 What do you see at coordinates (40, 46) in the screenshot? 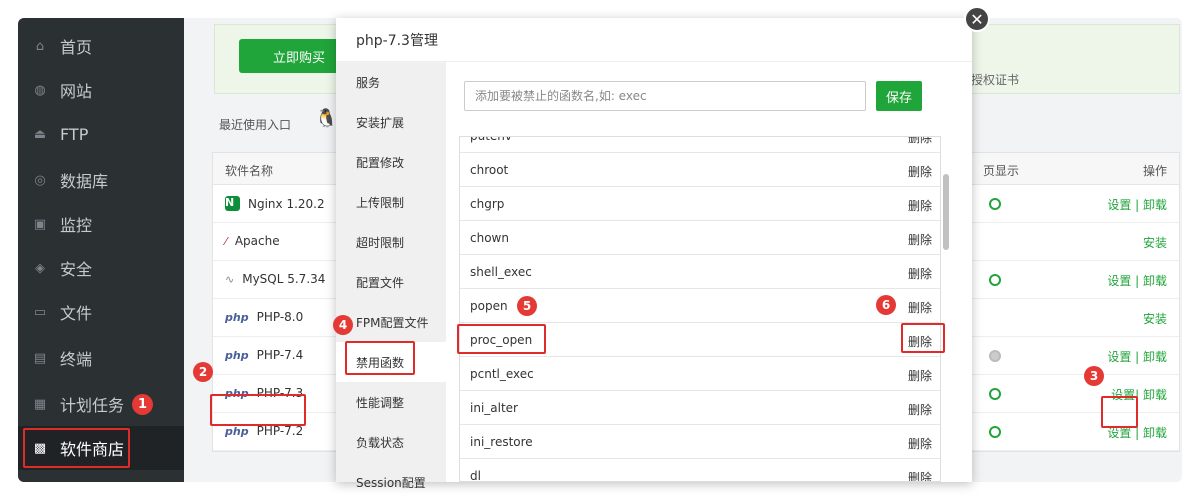
I see `home-icon: ⌂` at bounding box center [40, 46].